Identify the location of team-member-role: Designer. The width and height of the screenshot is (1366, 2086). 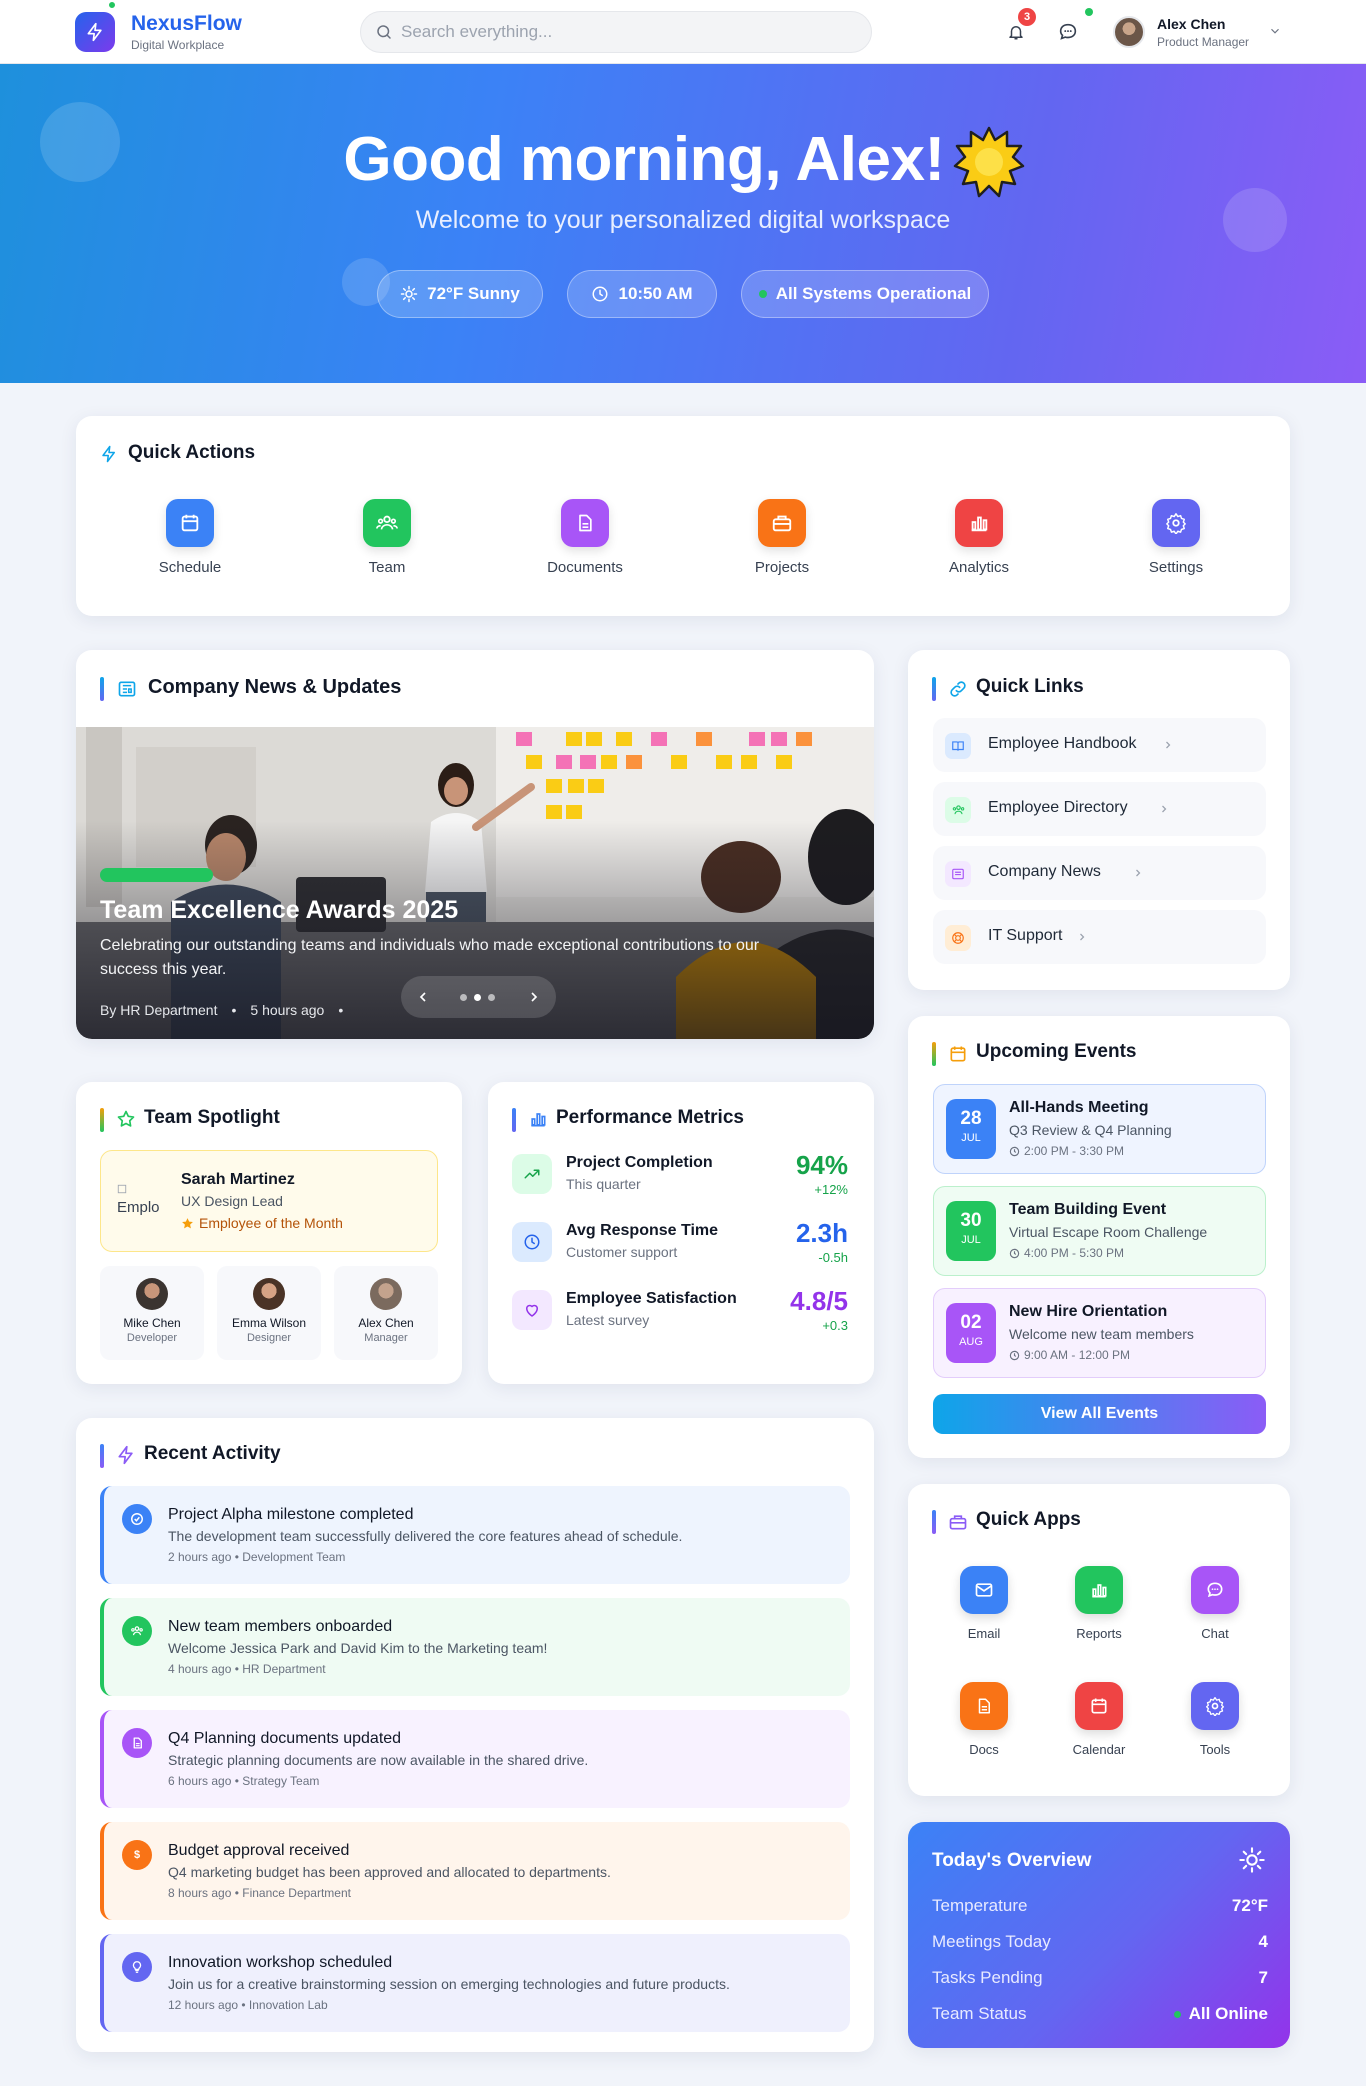
(269, 1338).